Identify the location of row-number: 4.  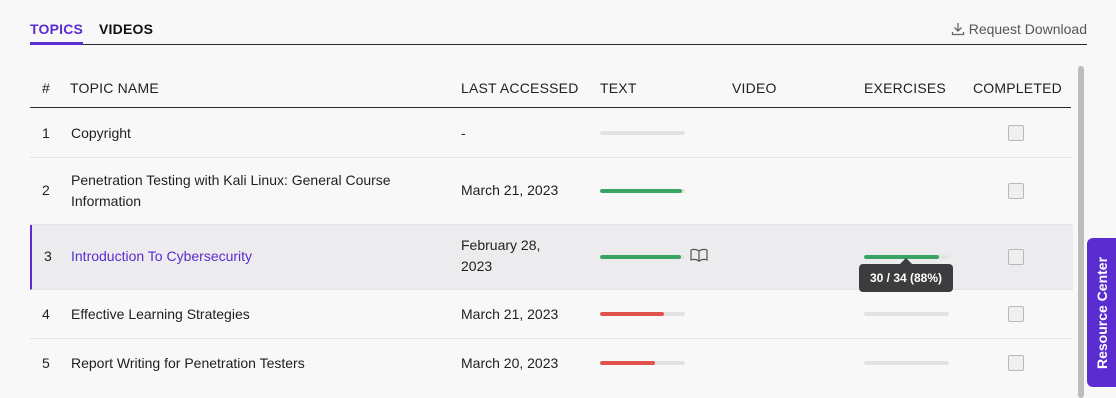
(46, 314).